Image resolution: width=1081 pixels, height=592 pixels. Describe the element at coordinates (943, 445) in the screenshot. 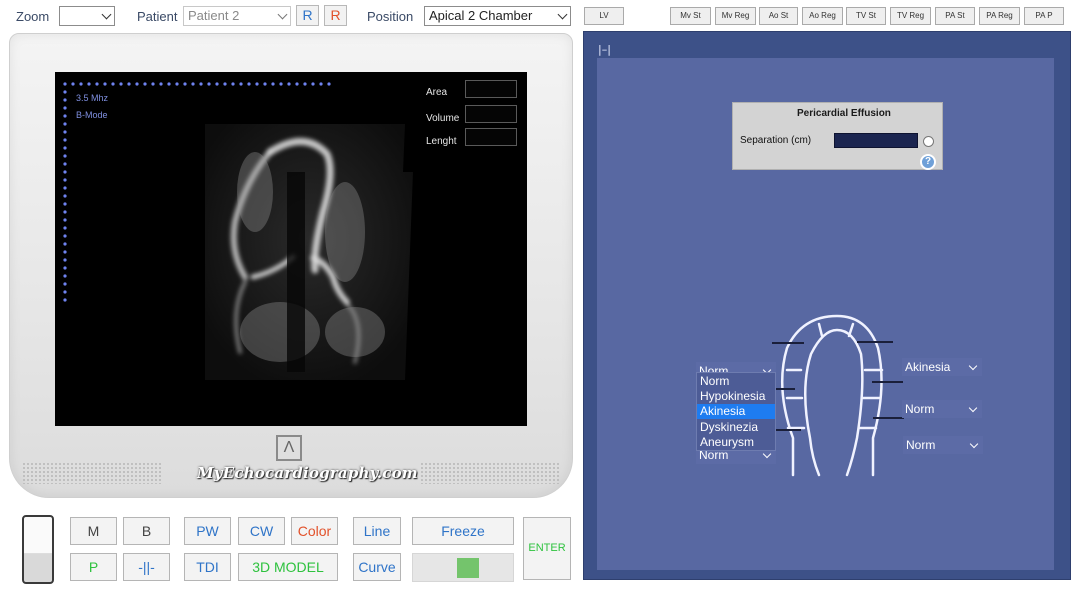

I see `segment-select-right-bottom: Norm` at that location.